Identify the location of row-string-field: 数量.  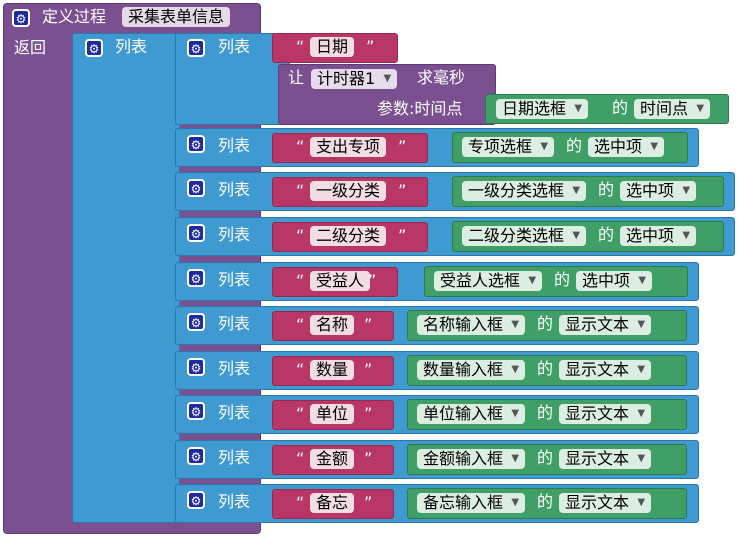
(332, 370).